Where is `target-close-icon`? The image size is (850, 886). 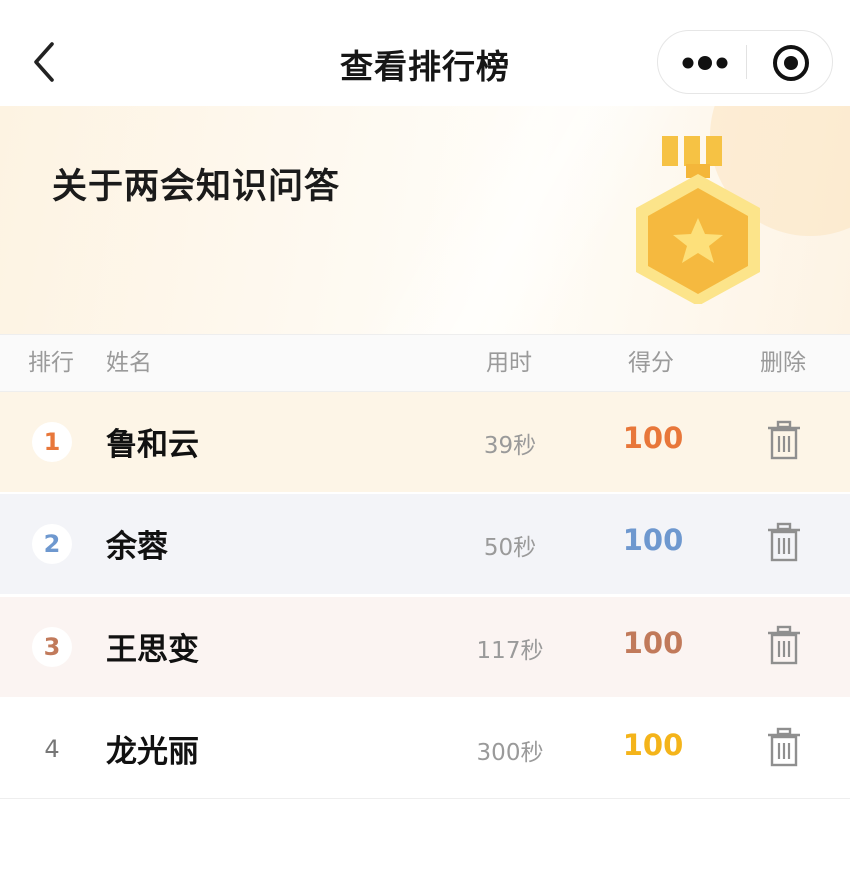 target-close-icon is located at coordinates (791, 63).